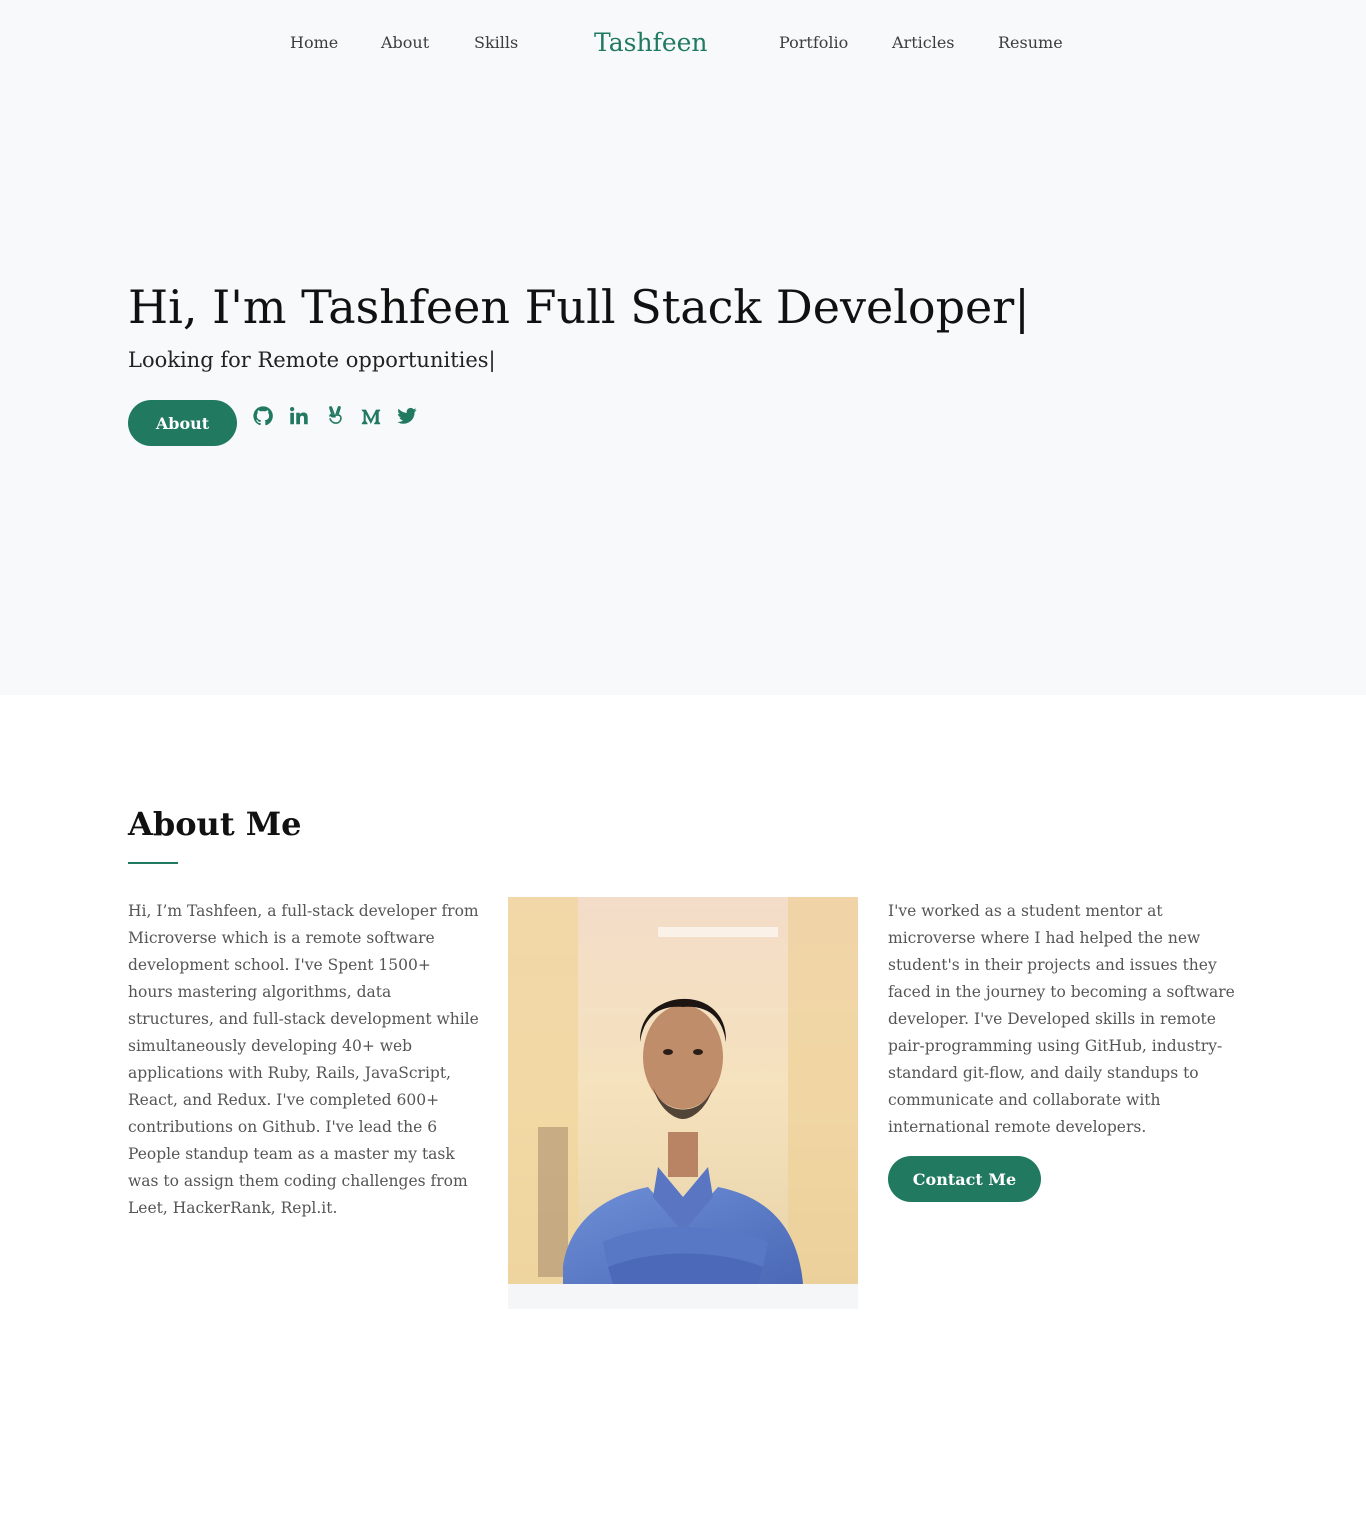 The height and width of the screenshot is (1536, 1366). What do you see at coordinates (407, 416) in the screenshot?
I see `twitter-icon` at bounding box center [407, 416].